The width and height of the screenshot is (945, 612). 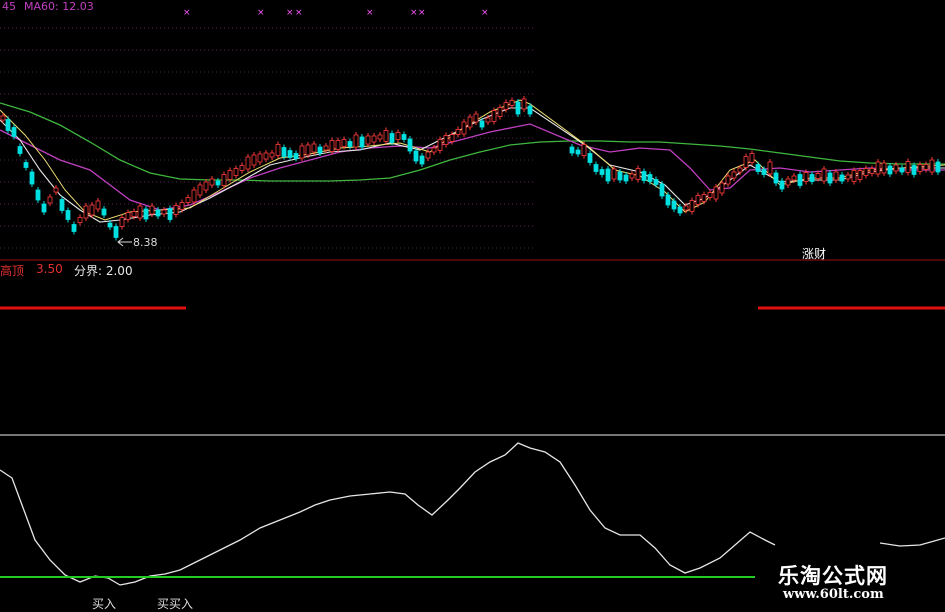 I want to click on marker-7: ×, so click(x=422, y=13).